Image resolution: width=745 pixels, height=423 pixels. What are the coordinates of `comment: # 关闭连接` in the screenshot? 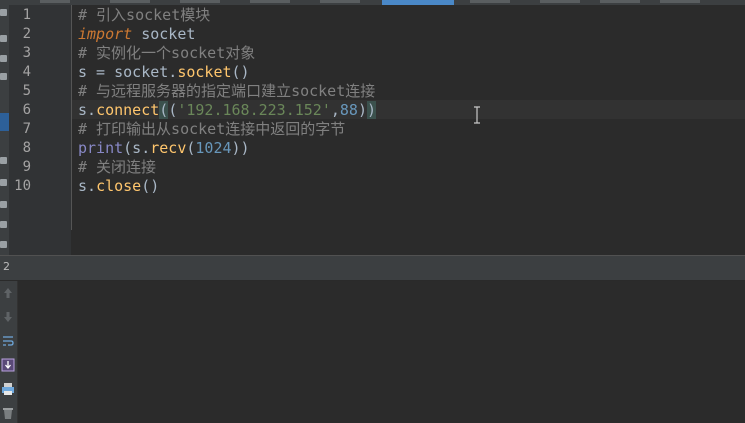 It's located at (117, 167).